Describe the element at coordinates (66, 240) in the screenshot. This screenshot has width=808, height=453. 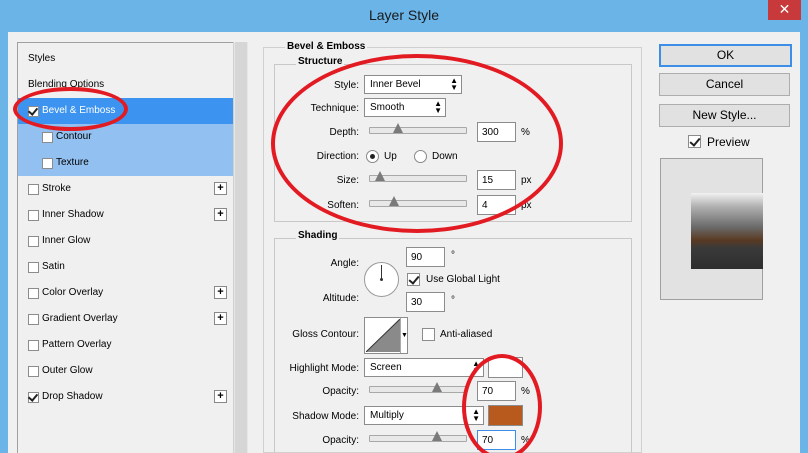
I see `style-item-label: Inner Glow` at that location.